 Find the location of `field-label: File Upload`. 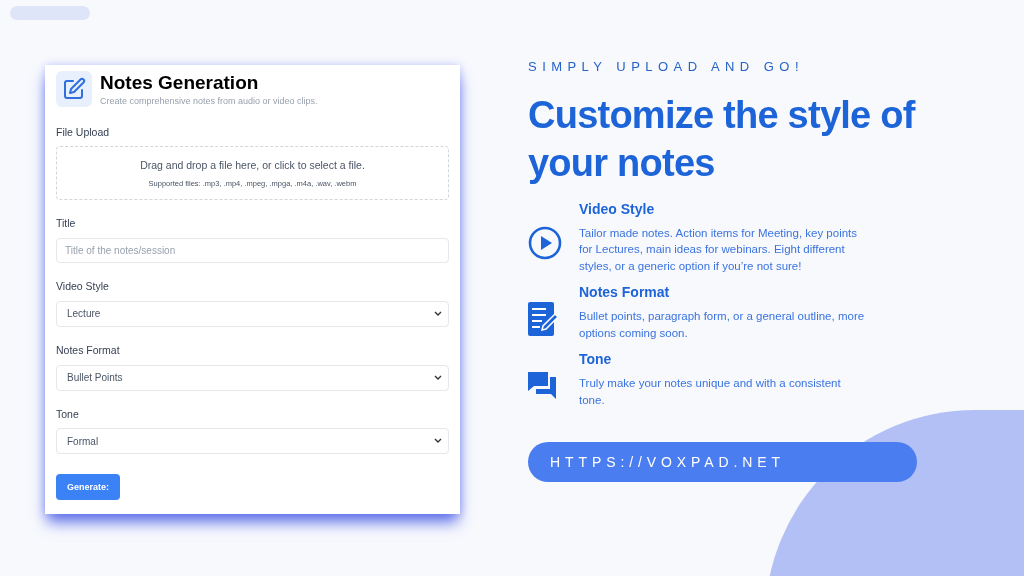

field-label: File Upload is located at coordinates (83, 132).